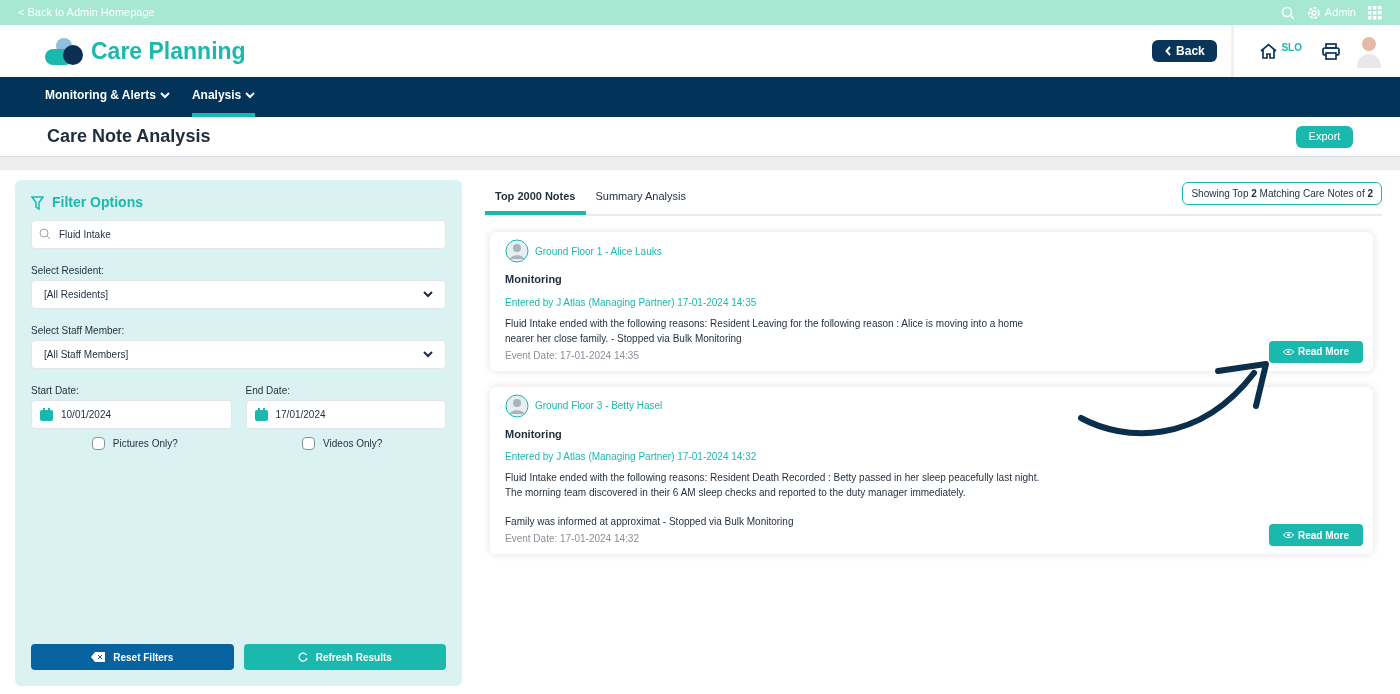 The height and width of the screenshot is (694, 1400). What do you see at coordinates (223, 97) in the screenshot?
I see `nav-menu-item: Analysis` at bounding box center [223, 97].